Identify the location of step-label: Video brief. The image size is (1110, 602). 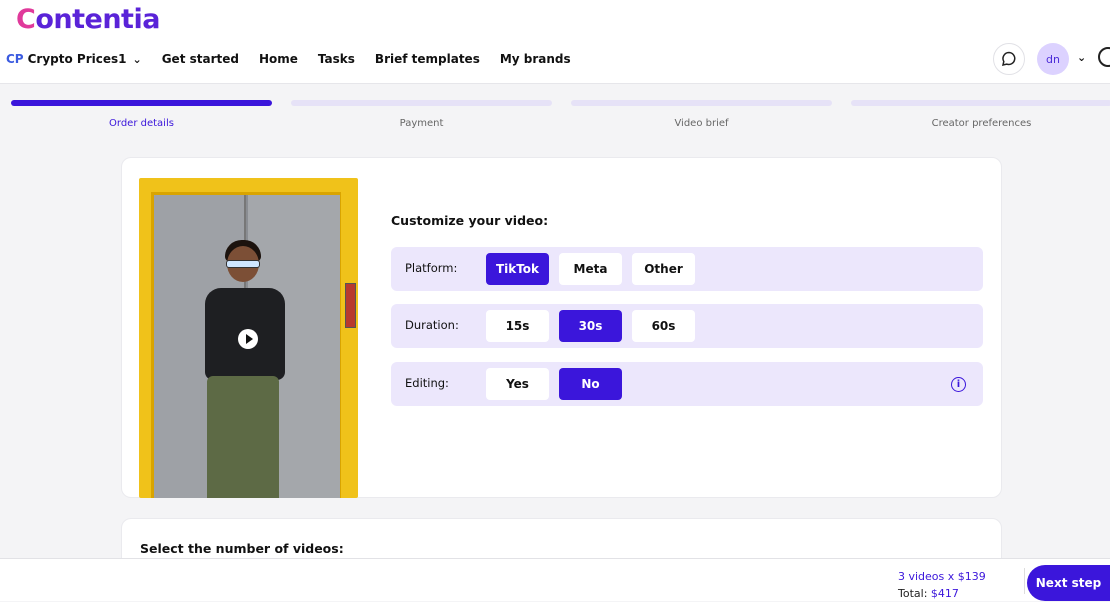
(701, 123).